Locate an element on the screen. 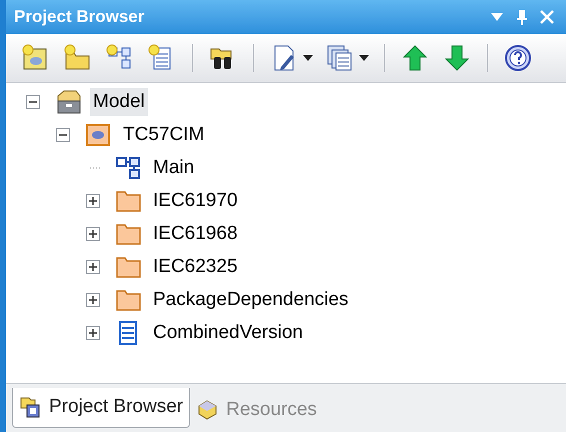 The image size is (566, 432). down-arrow-icon is located at coordinates (457, 58).